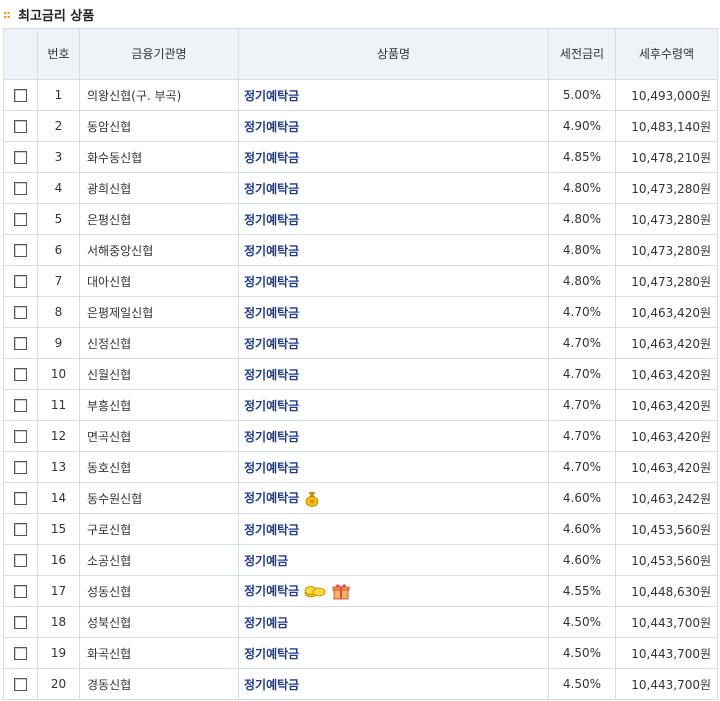 The image size is (720, 701). I want to click on table-row: 6 서해중앙신협 정기예탁금 4.80% 10,473,280원, so click(360, 250).